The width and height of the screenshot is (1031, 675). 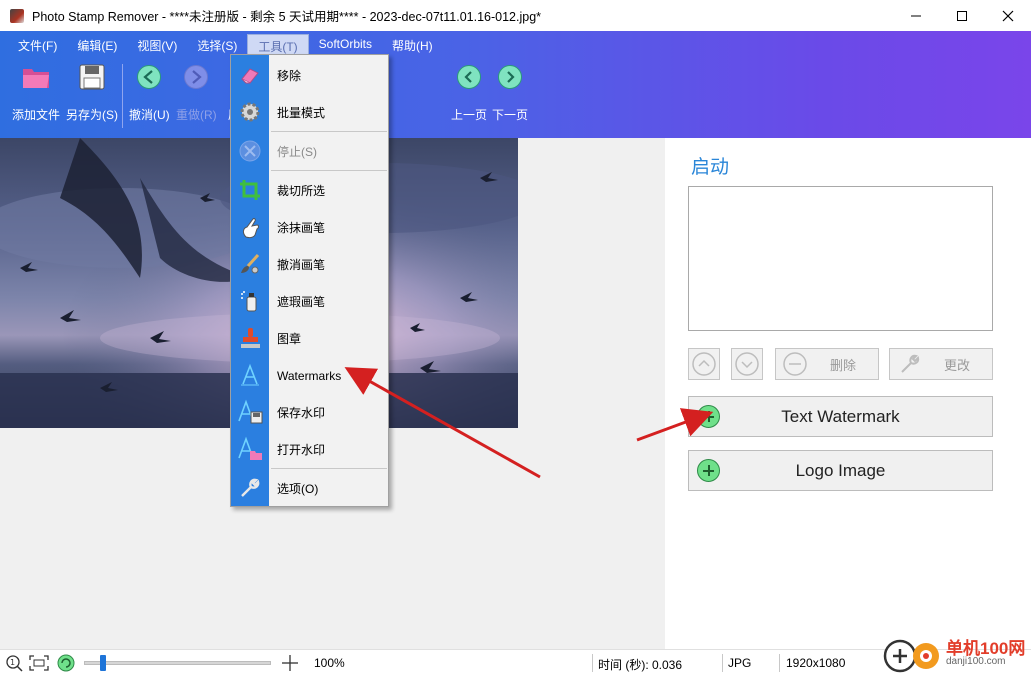 What do you see at coordinates (196, 77) in the screenshot?
I see `arrow-right-icon` at bounding box center [196, 77].